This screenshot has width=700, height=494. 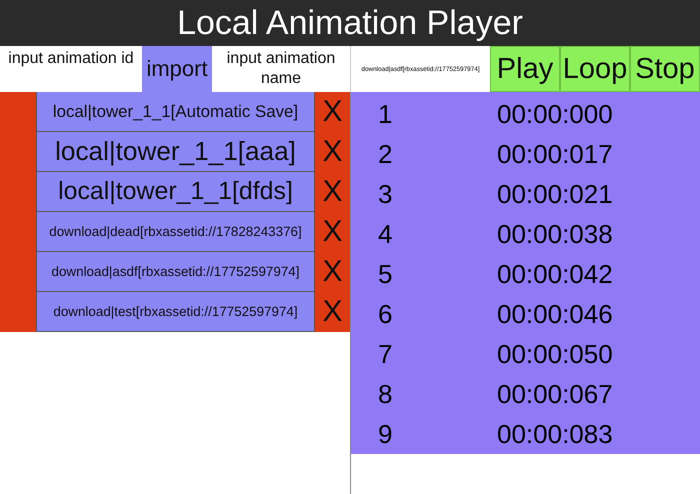 I want to click on keyframe-time: 00:00:042, so click(x=555, y=274).